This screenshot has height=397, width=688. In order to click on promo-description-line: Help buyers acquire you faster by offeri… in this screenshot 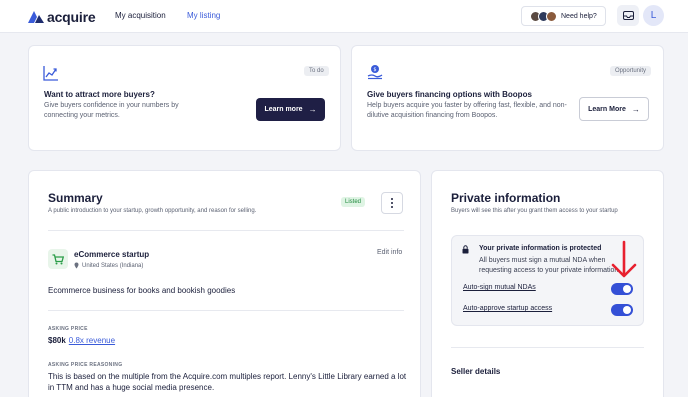, I will do `click(467, 105)`.